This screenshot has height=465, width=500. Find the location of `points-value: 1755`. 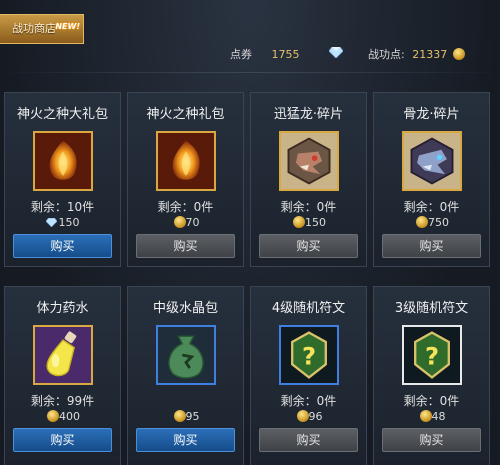

points-value: 1755 is located at coordinates (285, 54).